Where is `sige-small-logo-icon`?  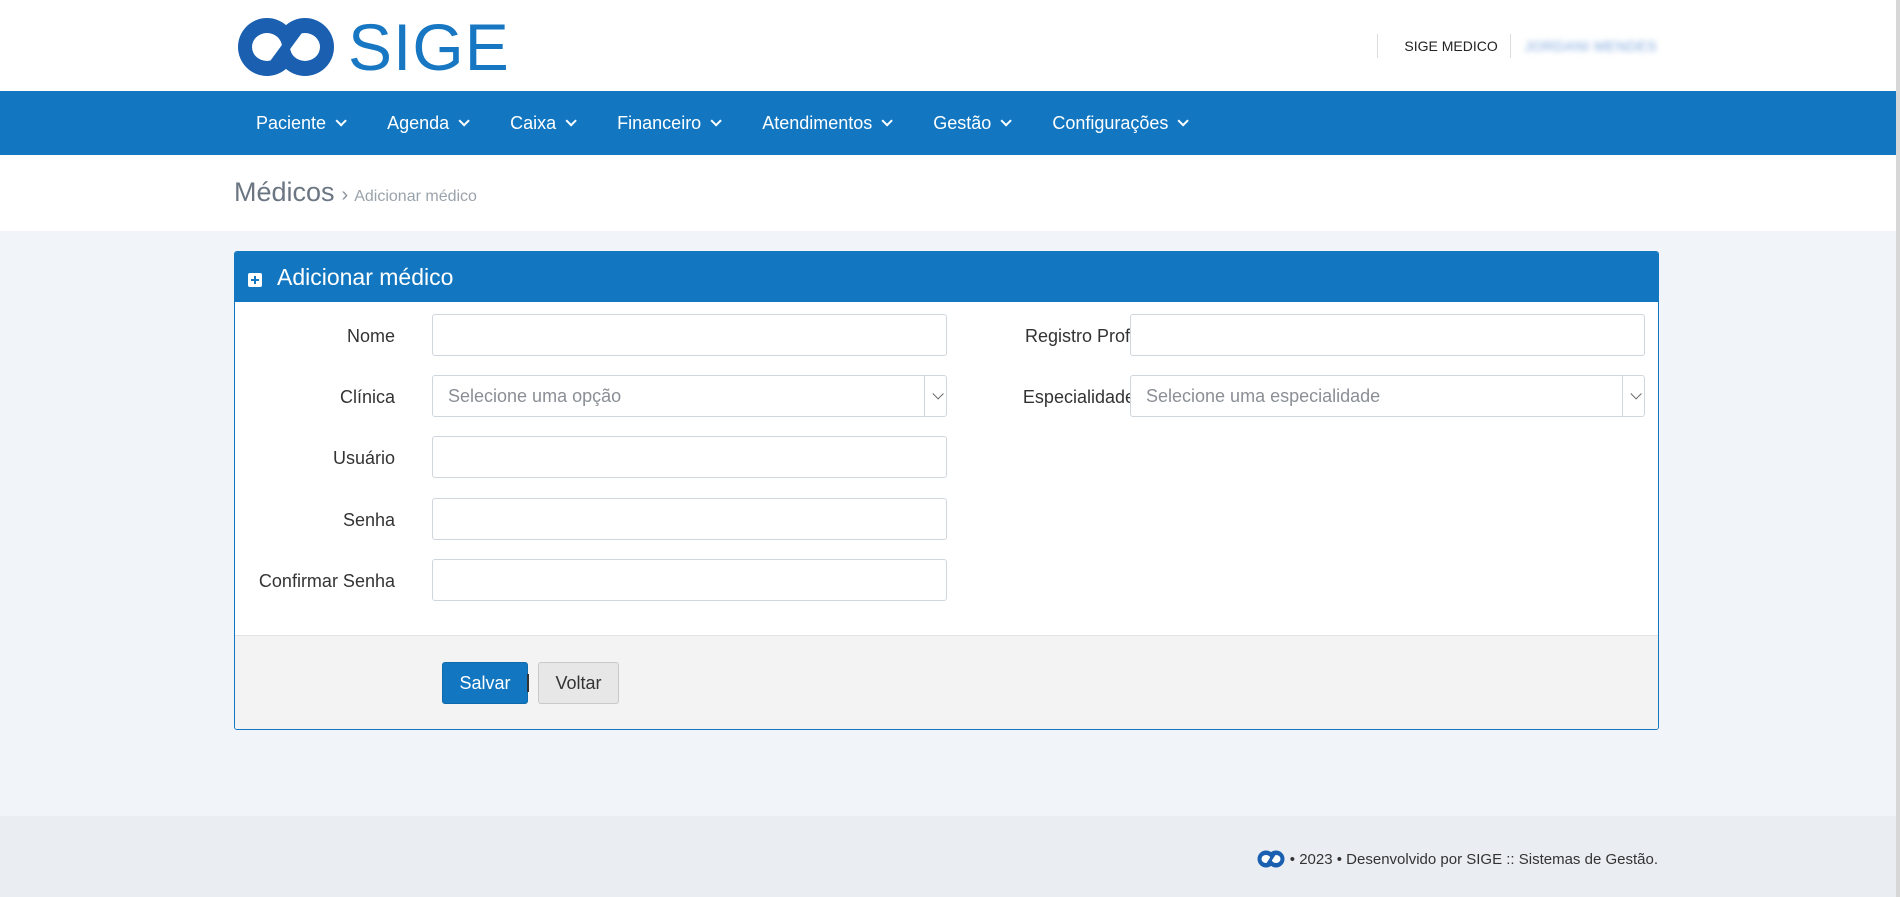
sige-small-logo-icon is located at coordinates (1271, 859).